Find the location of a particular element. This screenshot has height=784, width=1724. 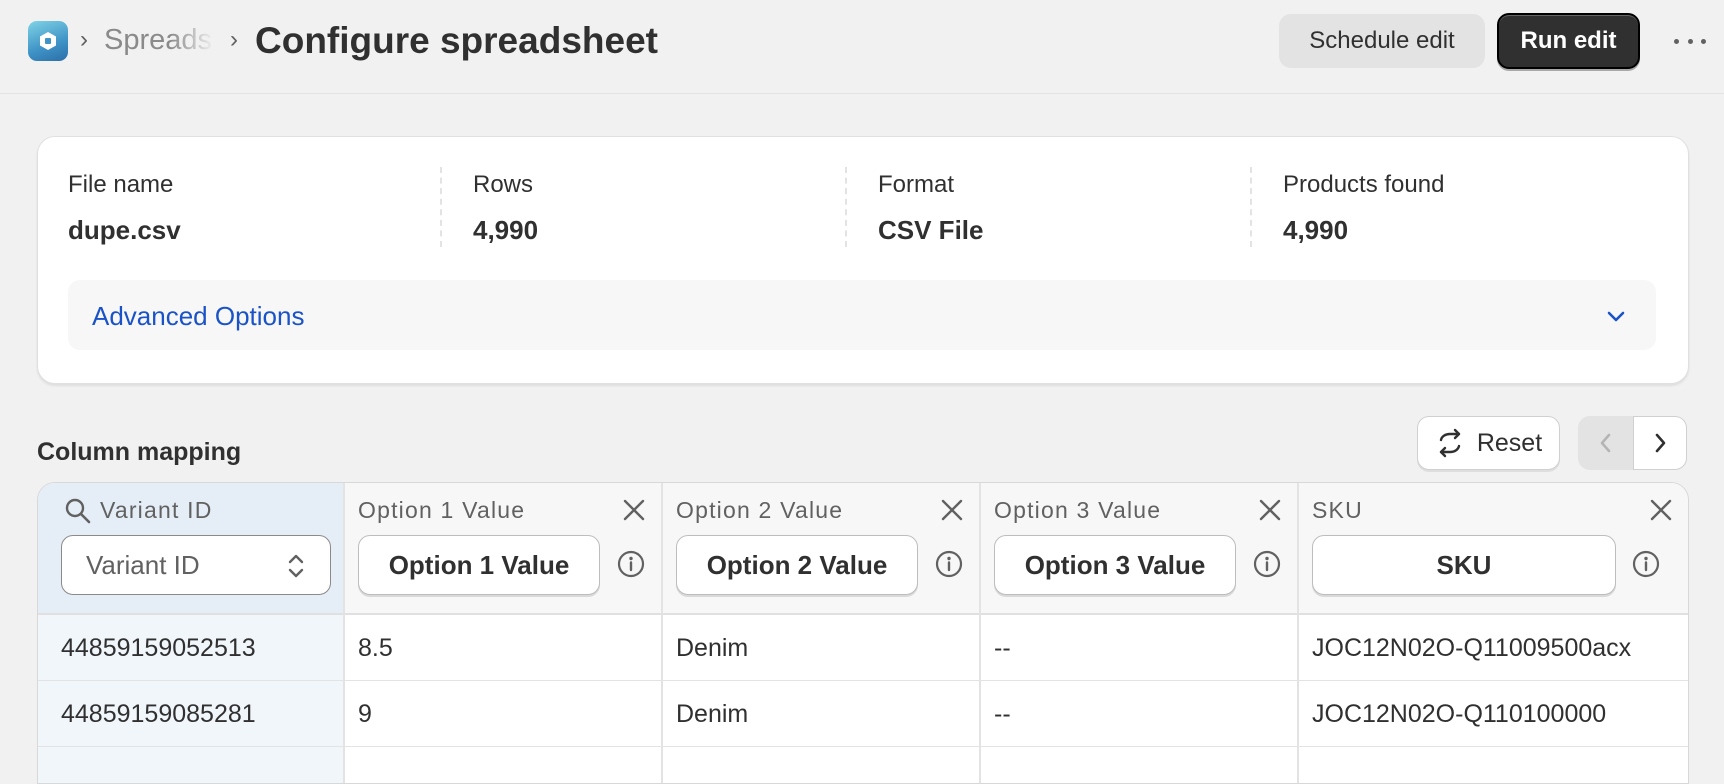

more-actions-icon is located at coordinates (1690, 41).